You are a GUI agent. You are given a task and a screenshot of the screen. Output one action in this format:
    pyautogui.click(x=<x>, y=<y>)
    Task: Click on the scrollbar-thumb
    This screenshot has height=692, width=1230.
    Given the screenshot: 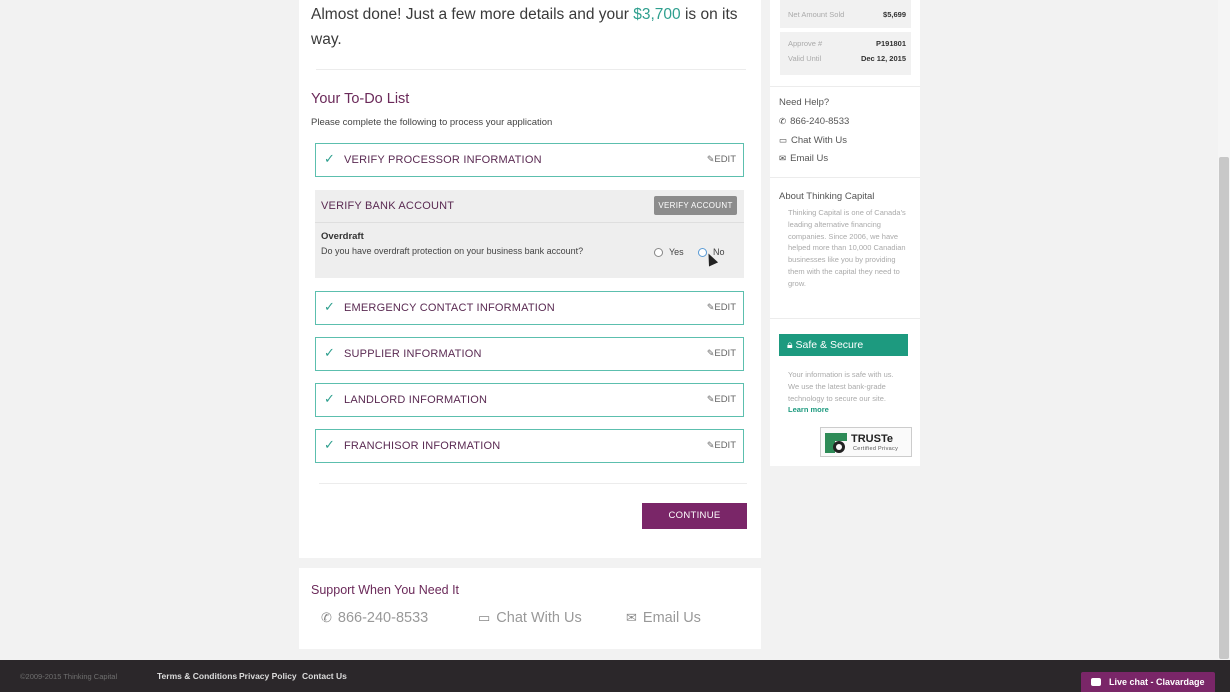 What is the action you would take?
    pyautogui.click(x=1224, y=408)
    